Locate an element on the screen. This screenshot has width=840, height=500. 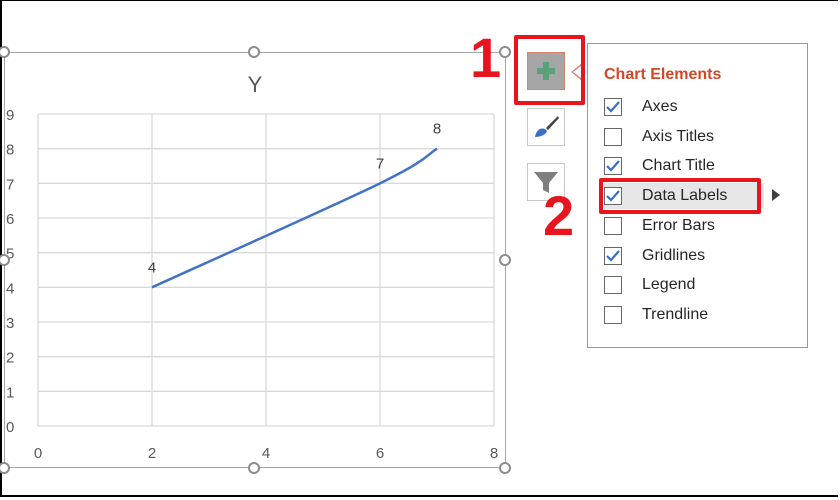
data-label: 4 is located at coordinates (151, 267).